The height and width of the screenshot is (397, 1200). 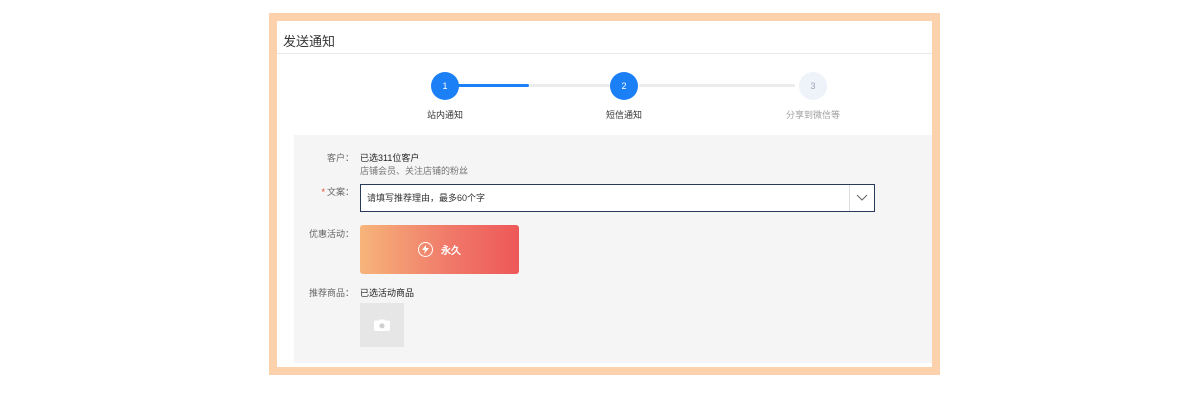 What do you see at coordinates (331, 293) in the screenshot?
I see `products-label: 推荐商品：` at bounding box center [331, 293].